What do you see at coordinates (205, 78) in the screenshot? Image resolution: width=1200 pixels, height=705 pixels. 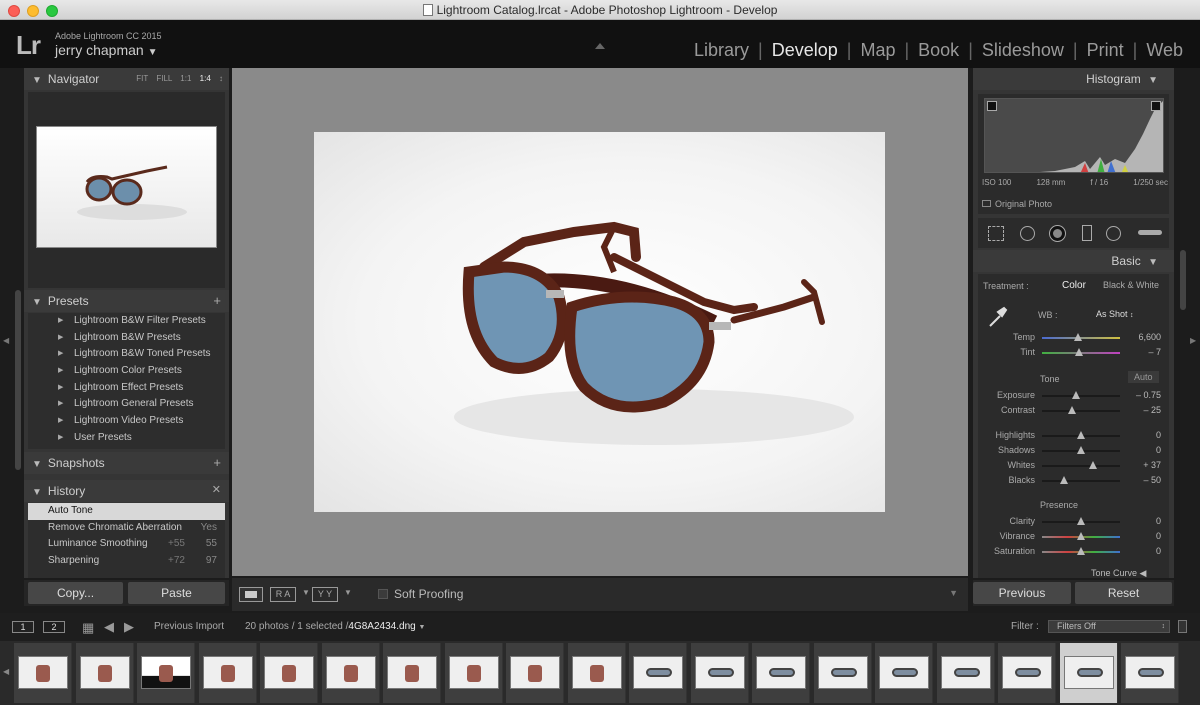 I see `zoom-1-4: 1:4` at bounding box center [205, 78].